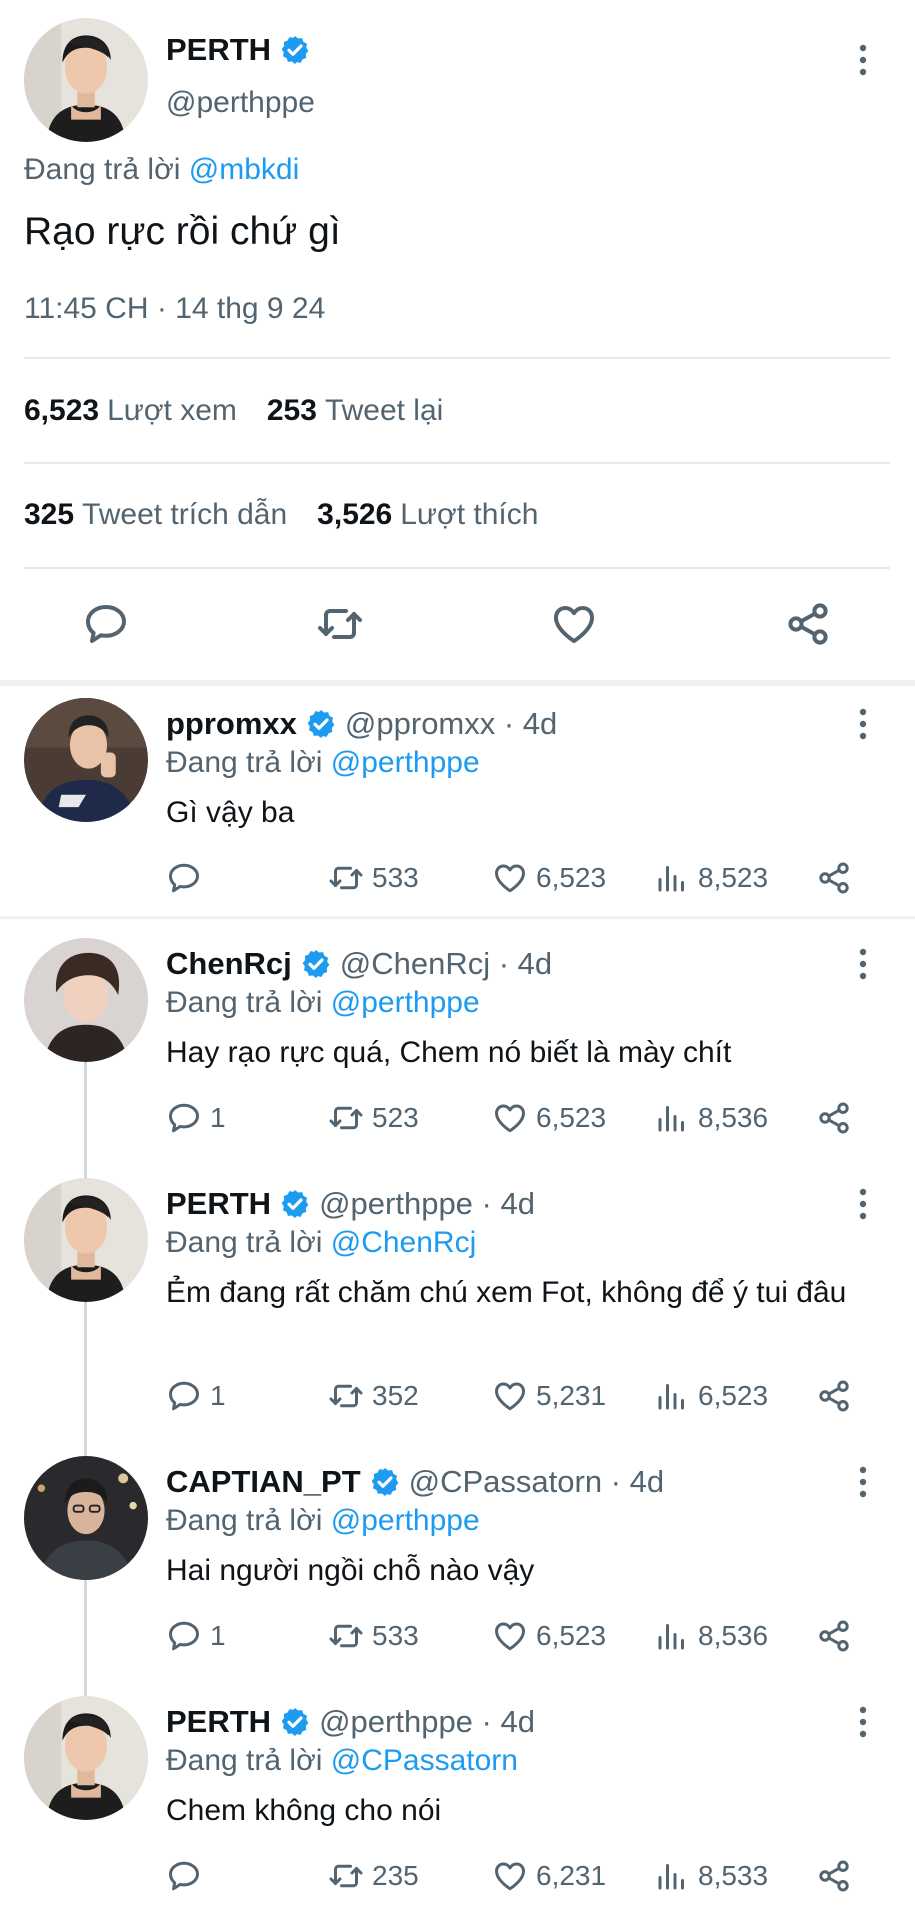 The width and height of the screenshot is (915, 1920). Describe the element at coordinates (263, 1482) in the screenshot. I see `author-name: CAPTIAN_PT` at that location.